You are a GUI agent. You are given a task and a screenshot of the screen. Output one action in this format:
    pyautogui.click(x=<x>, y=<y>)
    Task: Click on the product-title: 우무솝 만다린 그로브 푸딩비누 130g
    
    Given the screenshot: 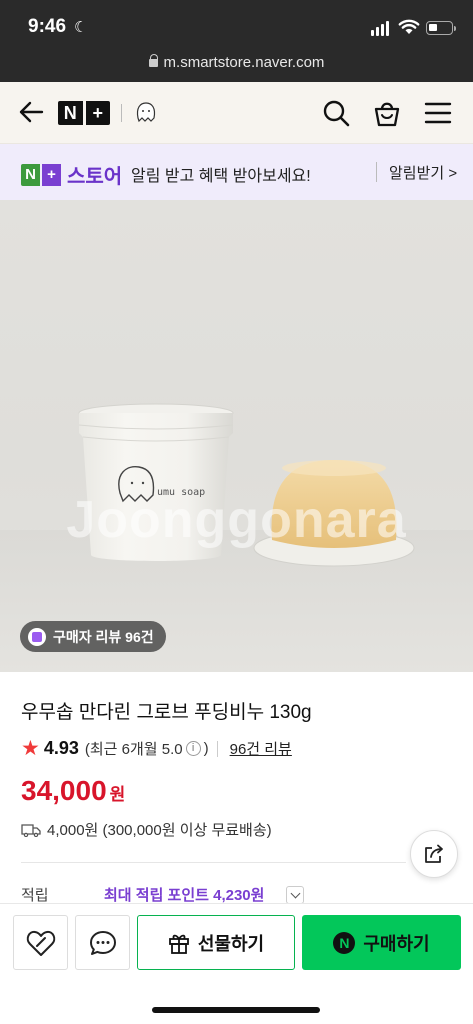 What is the action you would take?
    pyautogui.click(x=166, y=712)
    